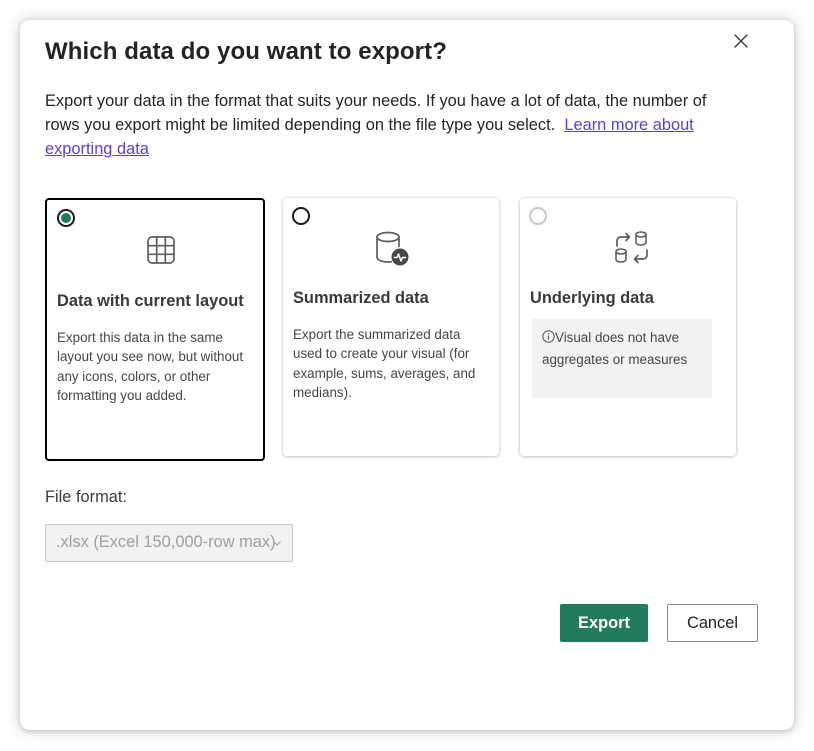 The image size is (814, 751). I want to click on close-icon, so click(741, 41).